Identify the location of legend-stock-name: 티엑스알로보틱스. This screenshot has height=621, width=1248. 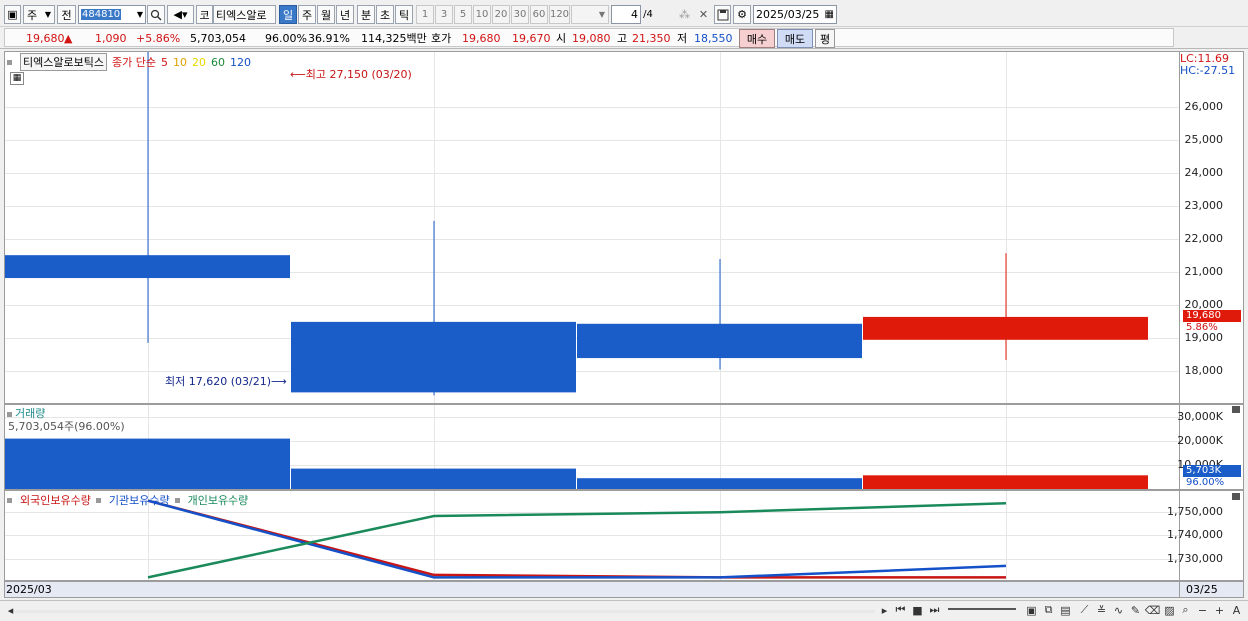
(63, 62).